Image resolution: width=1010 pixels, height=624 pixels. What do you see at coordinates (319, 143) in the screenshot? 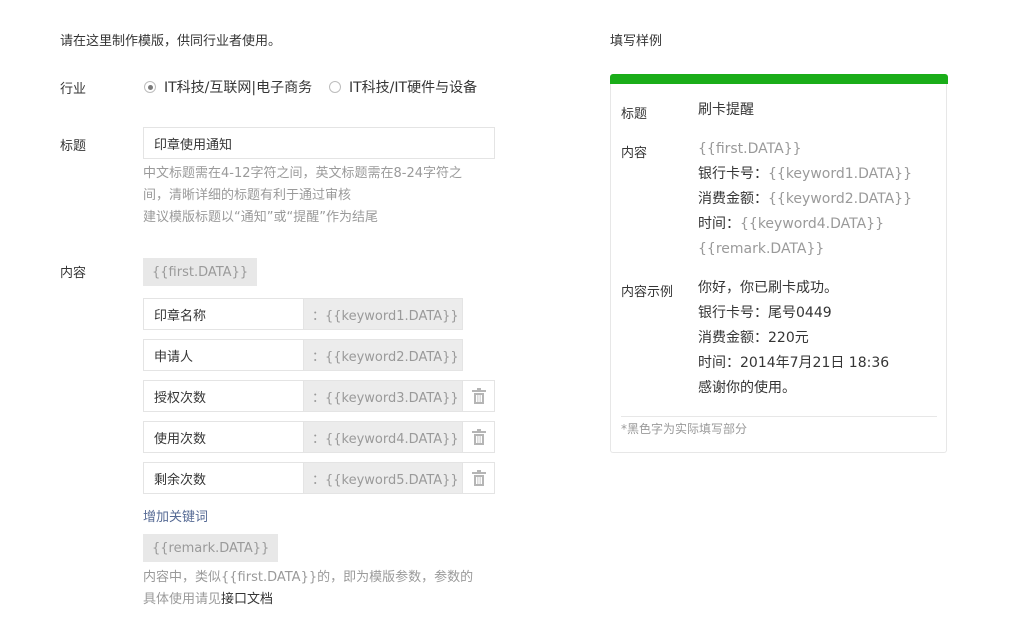
I see `title-input: 印章使用通知` at bounding box center [319, 143].